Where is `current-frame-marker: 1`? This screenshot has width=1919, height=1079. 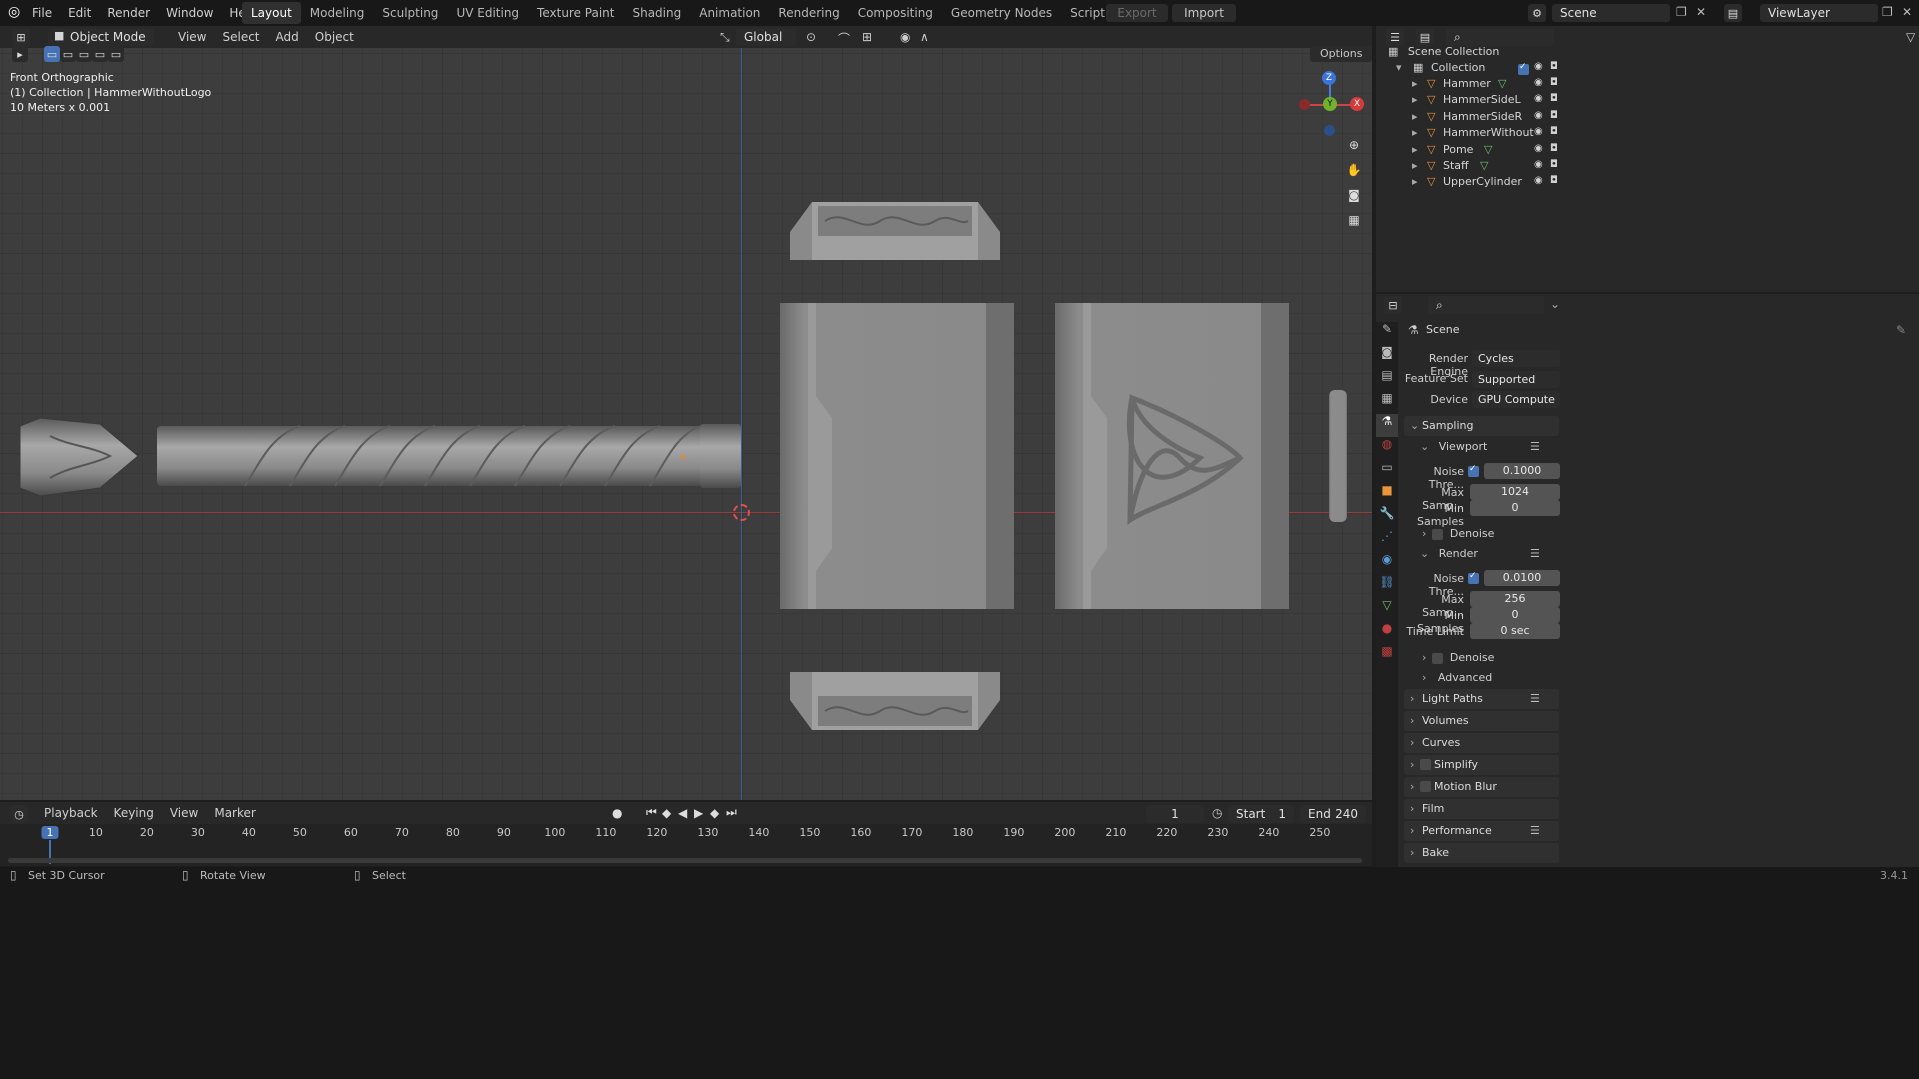 current-frame-marker: 1 is located at coordinates (50, 832).